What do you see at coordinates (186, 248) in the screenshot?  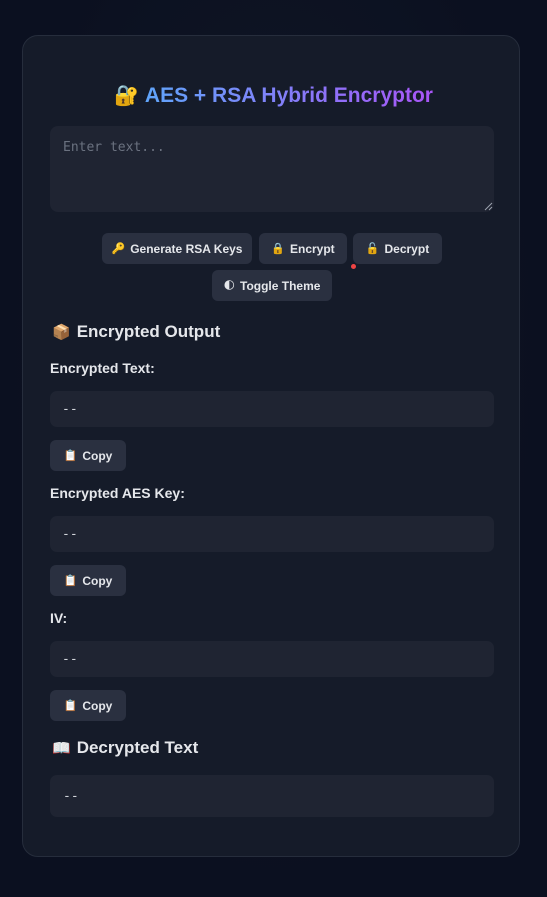 I see `generate-rsa-keys-label: Generate RSA Keys` at bounding box center [186, 248].